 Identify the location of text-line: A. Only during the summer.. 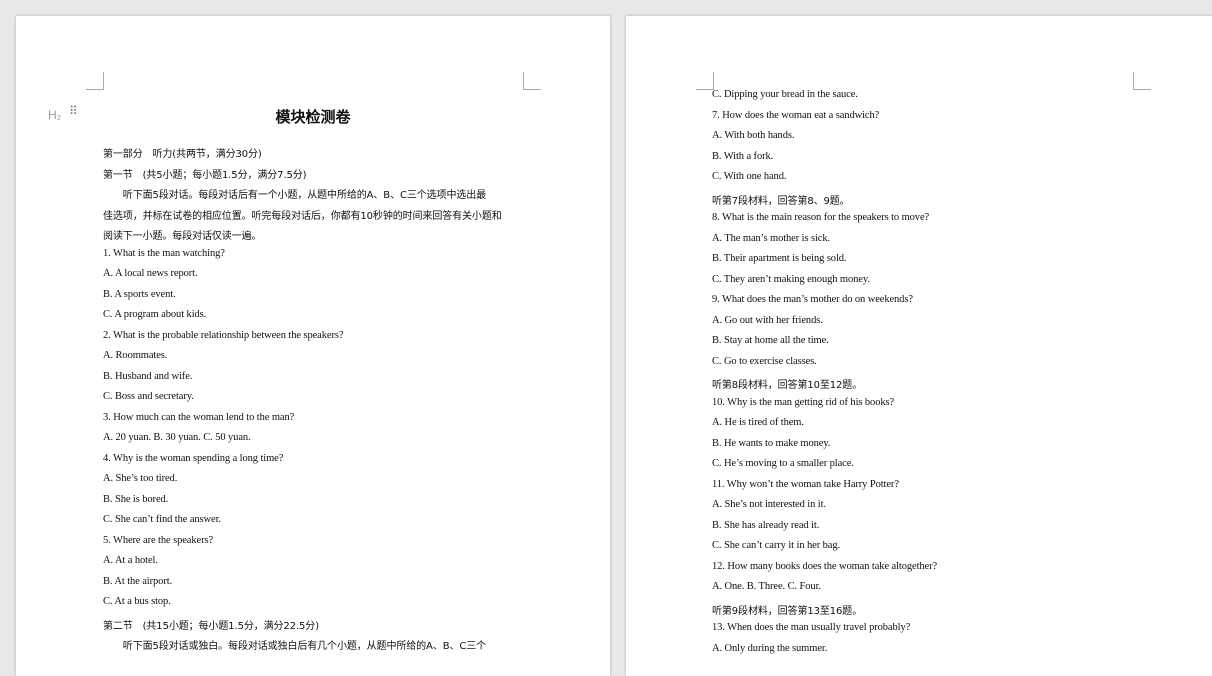
(770, 648).